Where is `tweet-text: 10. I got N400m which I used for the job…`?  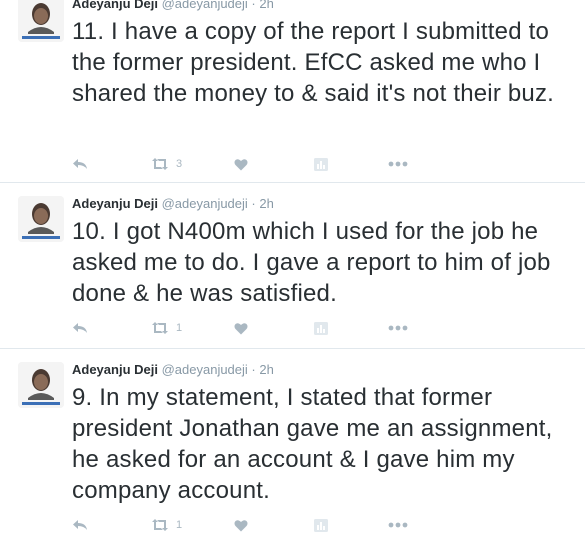 tweet-text: 10. I got N400m which I used for the job… is located at coordinates (311, 262).